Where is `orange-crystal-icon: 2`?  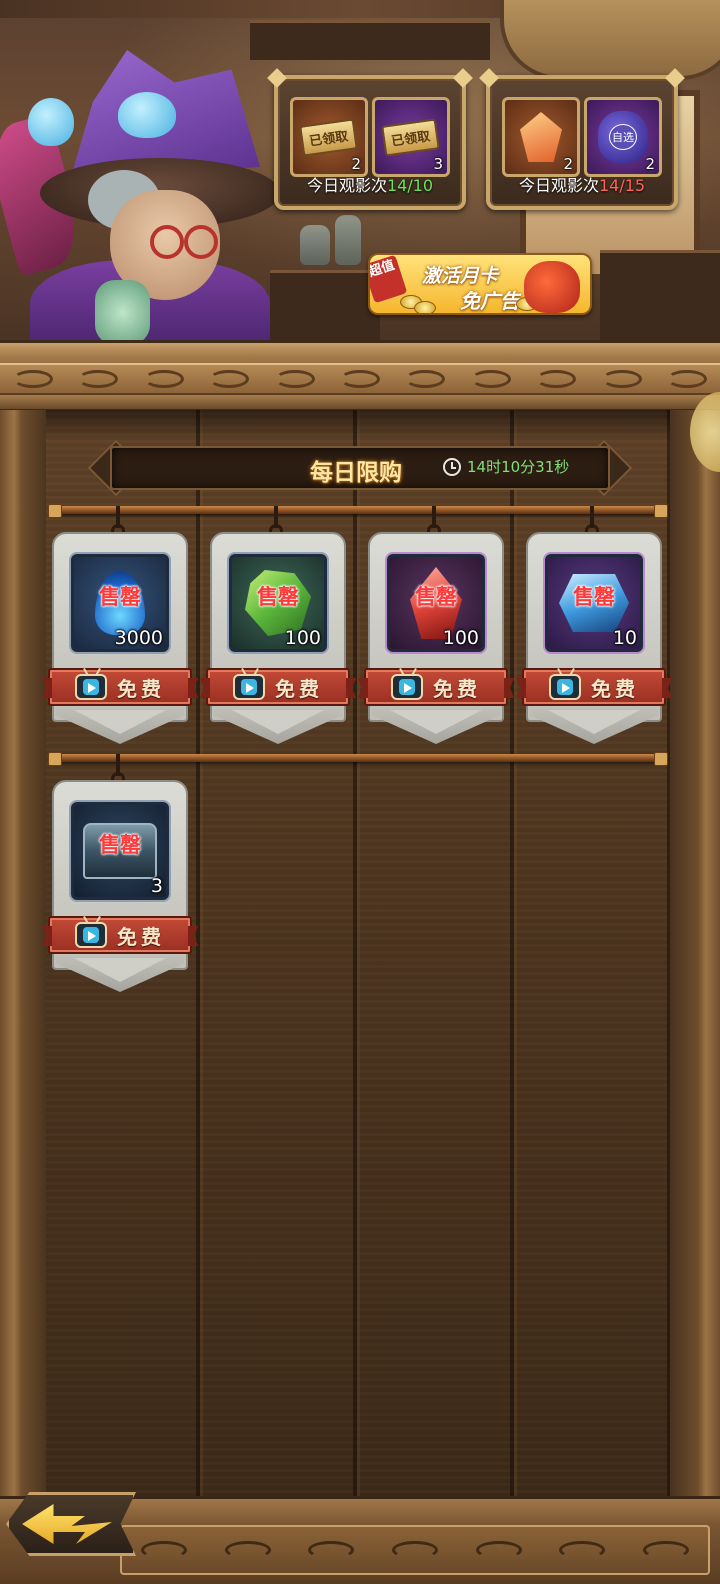
orange-crystal-icon: 2 is located at coordinates (541, 137).